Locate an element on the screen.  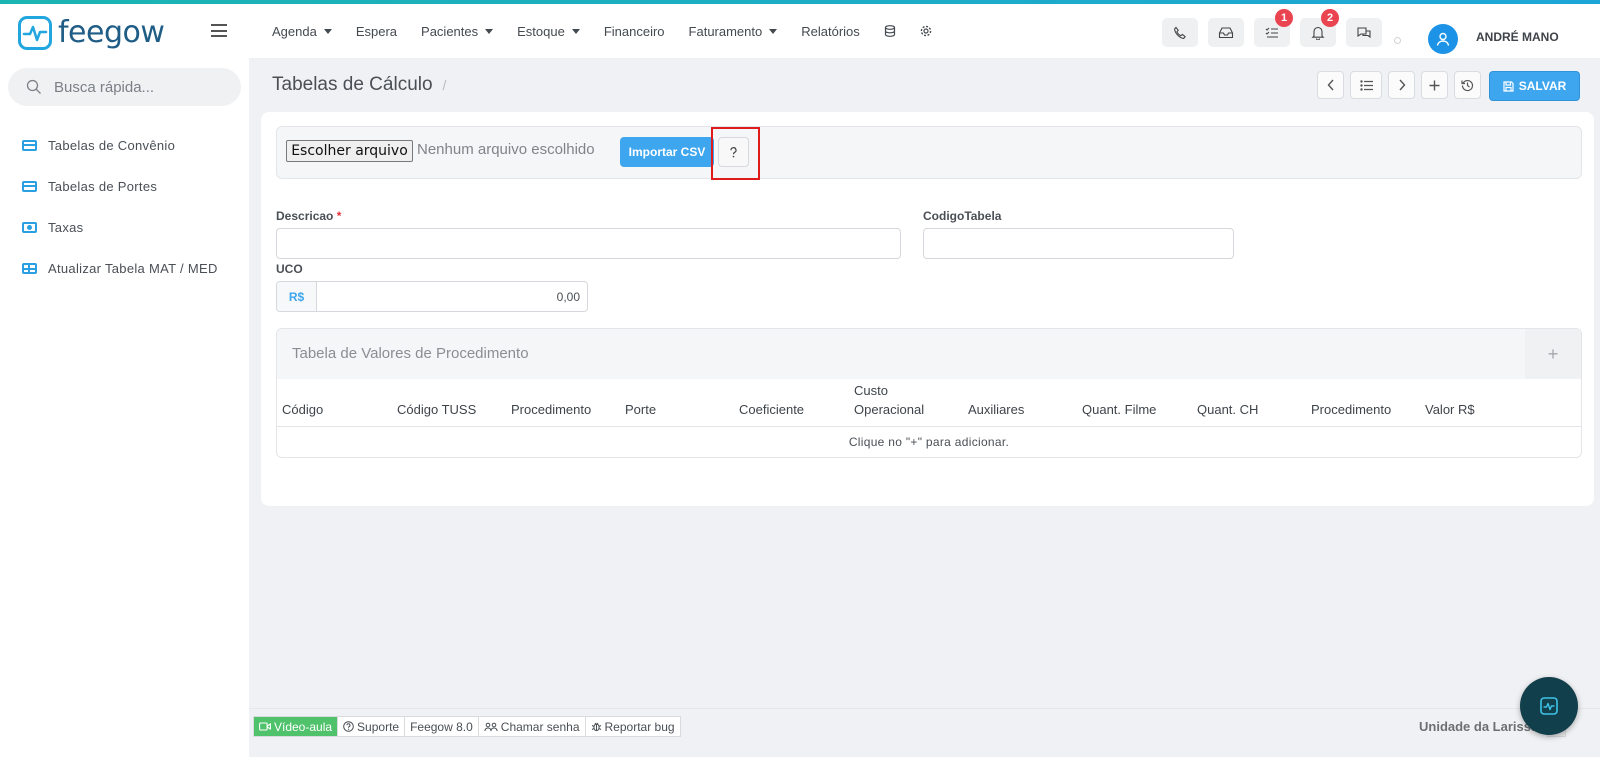
nav-financeiro: Financeiro is located at coordinates (634, 31).